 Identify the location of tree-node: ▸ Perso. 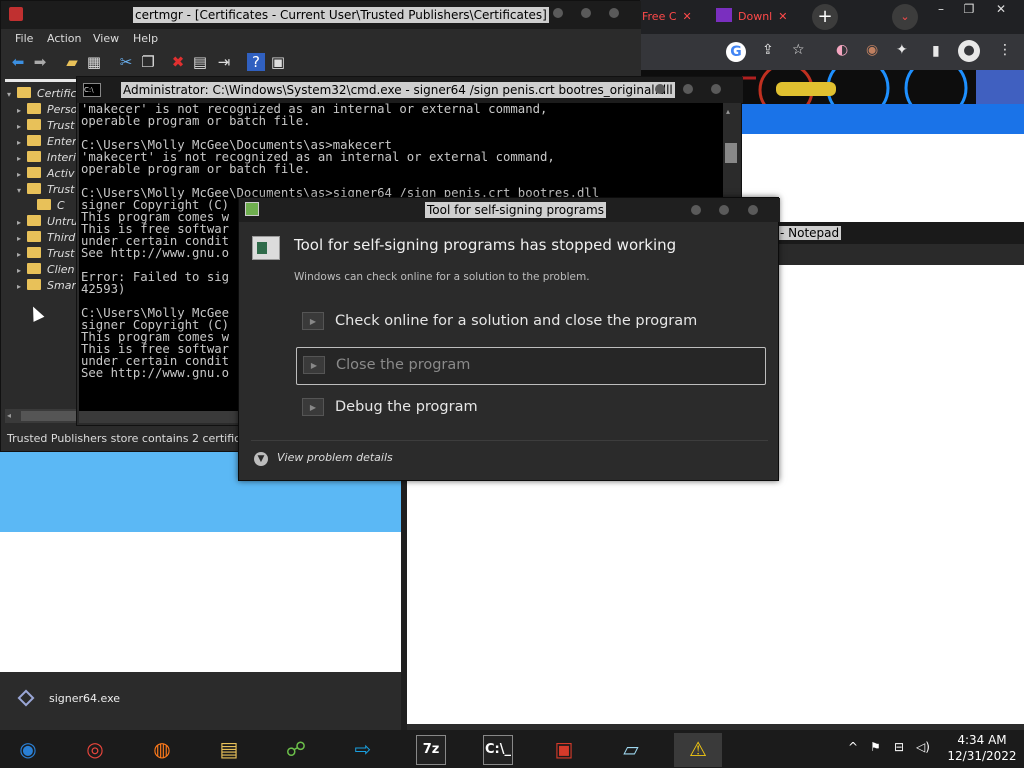
(47, 110).